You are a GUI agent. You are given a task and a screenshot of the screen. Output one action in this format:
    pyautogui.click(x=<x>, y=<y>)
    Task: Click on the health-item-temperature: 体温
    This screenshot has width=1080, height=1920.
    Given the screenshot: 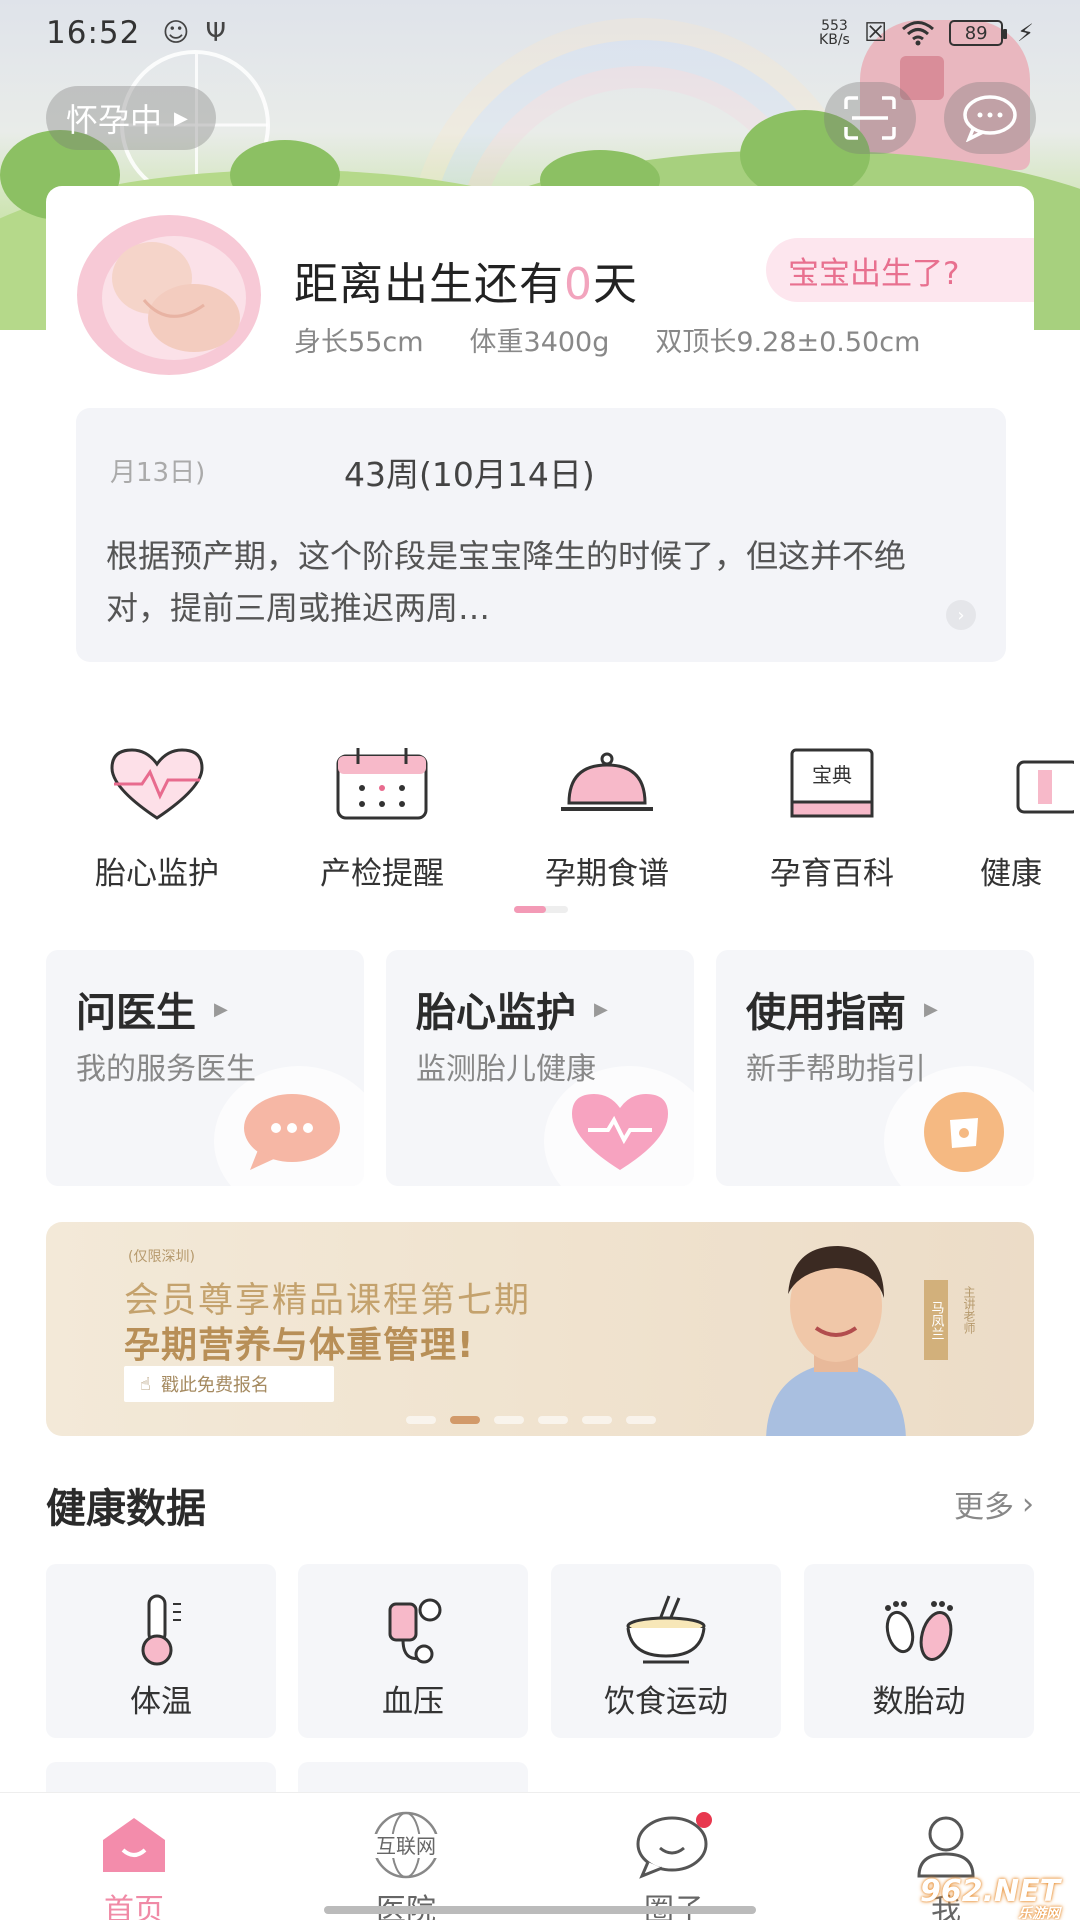 What is the action you would take?
    pyautogui.click(x=161, y=1651)
    